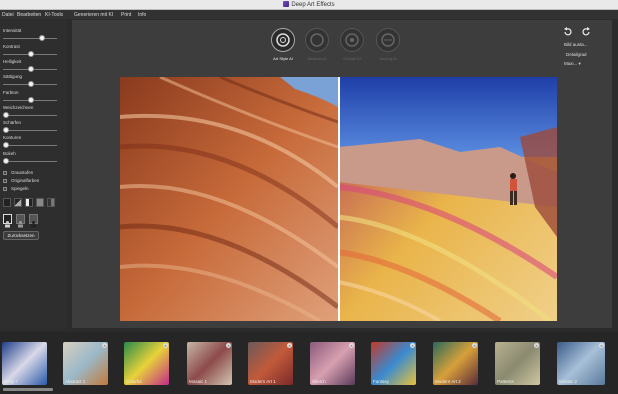  What do you see at coordinates (11, 46) in the screenshot?
I see `slider-label-contrast: Kontrast` at bounding box center [11, 46].